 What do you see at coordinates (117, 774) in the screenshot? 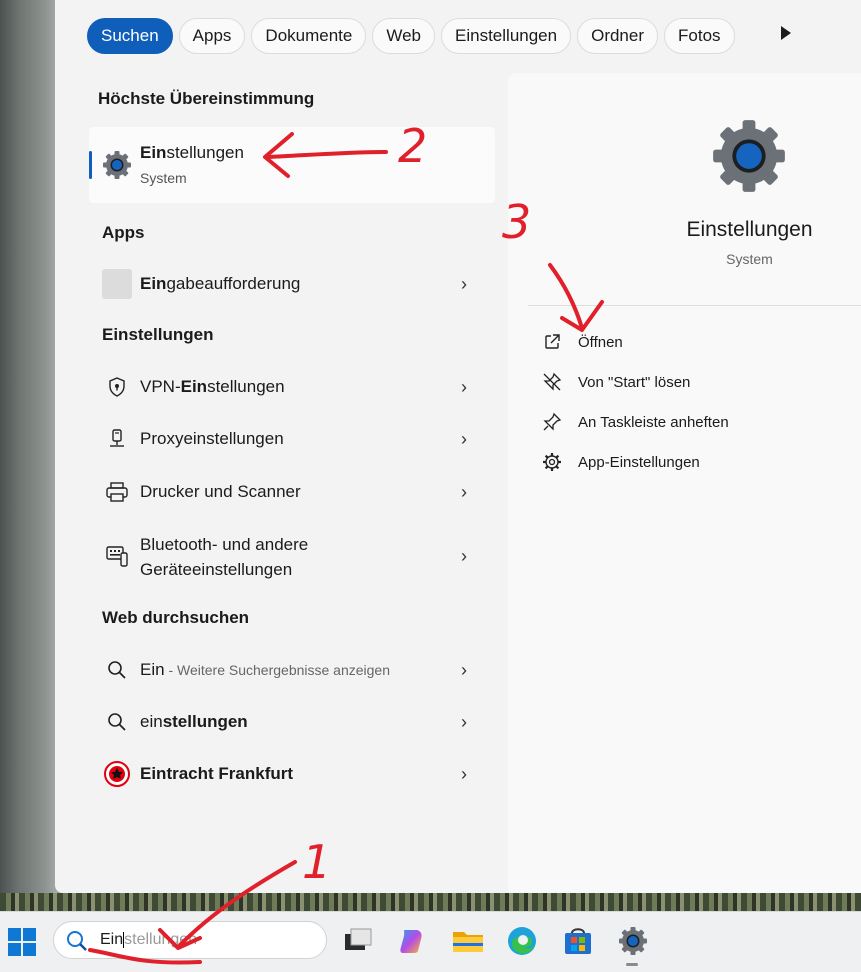
I see `eintracht-logo-icon` at bounding box center [117, 774].